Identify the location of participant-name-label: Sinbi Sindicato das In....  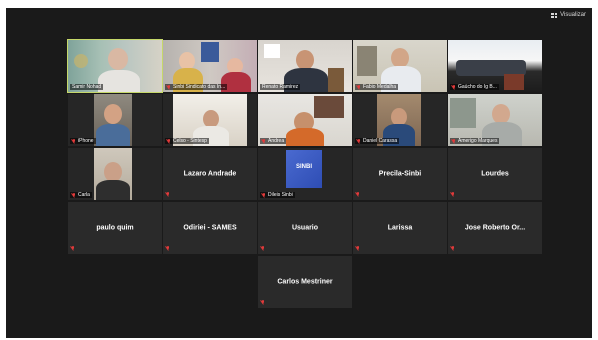
(196, 87).